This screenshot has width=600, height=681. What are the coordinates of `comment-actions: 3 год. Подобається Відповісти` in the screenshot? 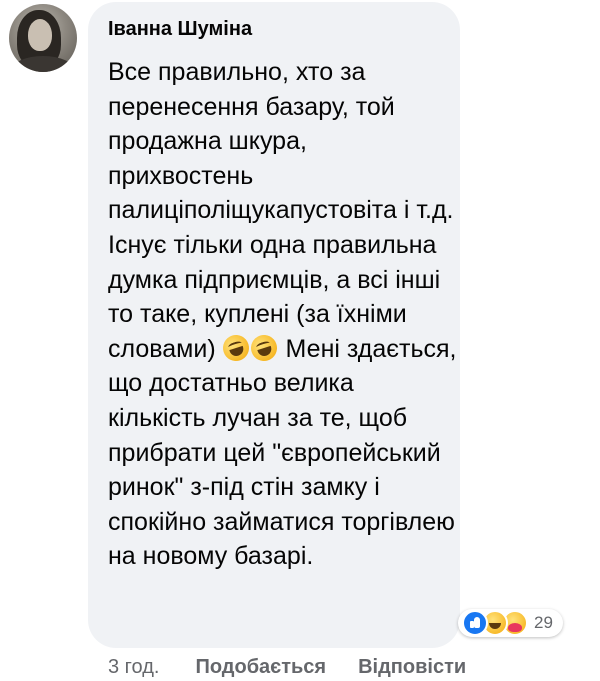 It's located at (287, 667).